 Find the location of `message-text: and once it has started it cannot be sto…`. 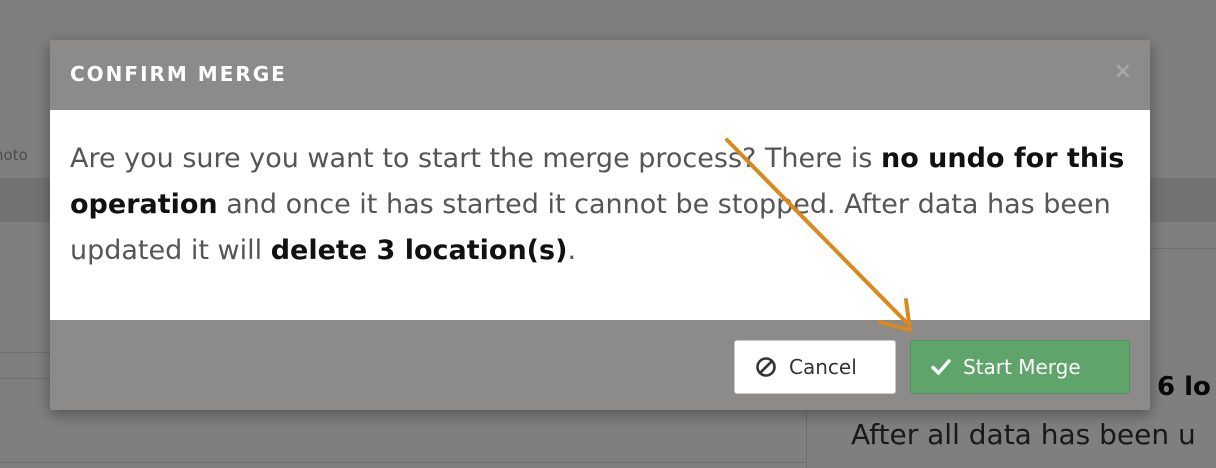

message-text: and once it has started it cannot be sto… is located at coordinates (590, 227).